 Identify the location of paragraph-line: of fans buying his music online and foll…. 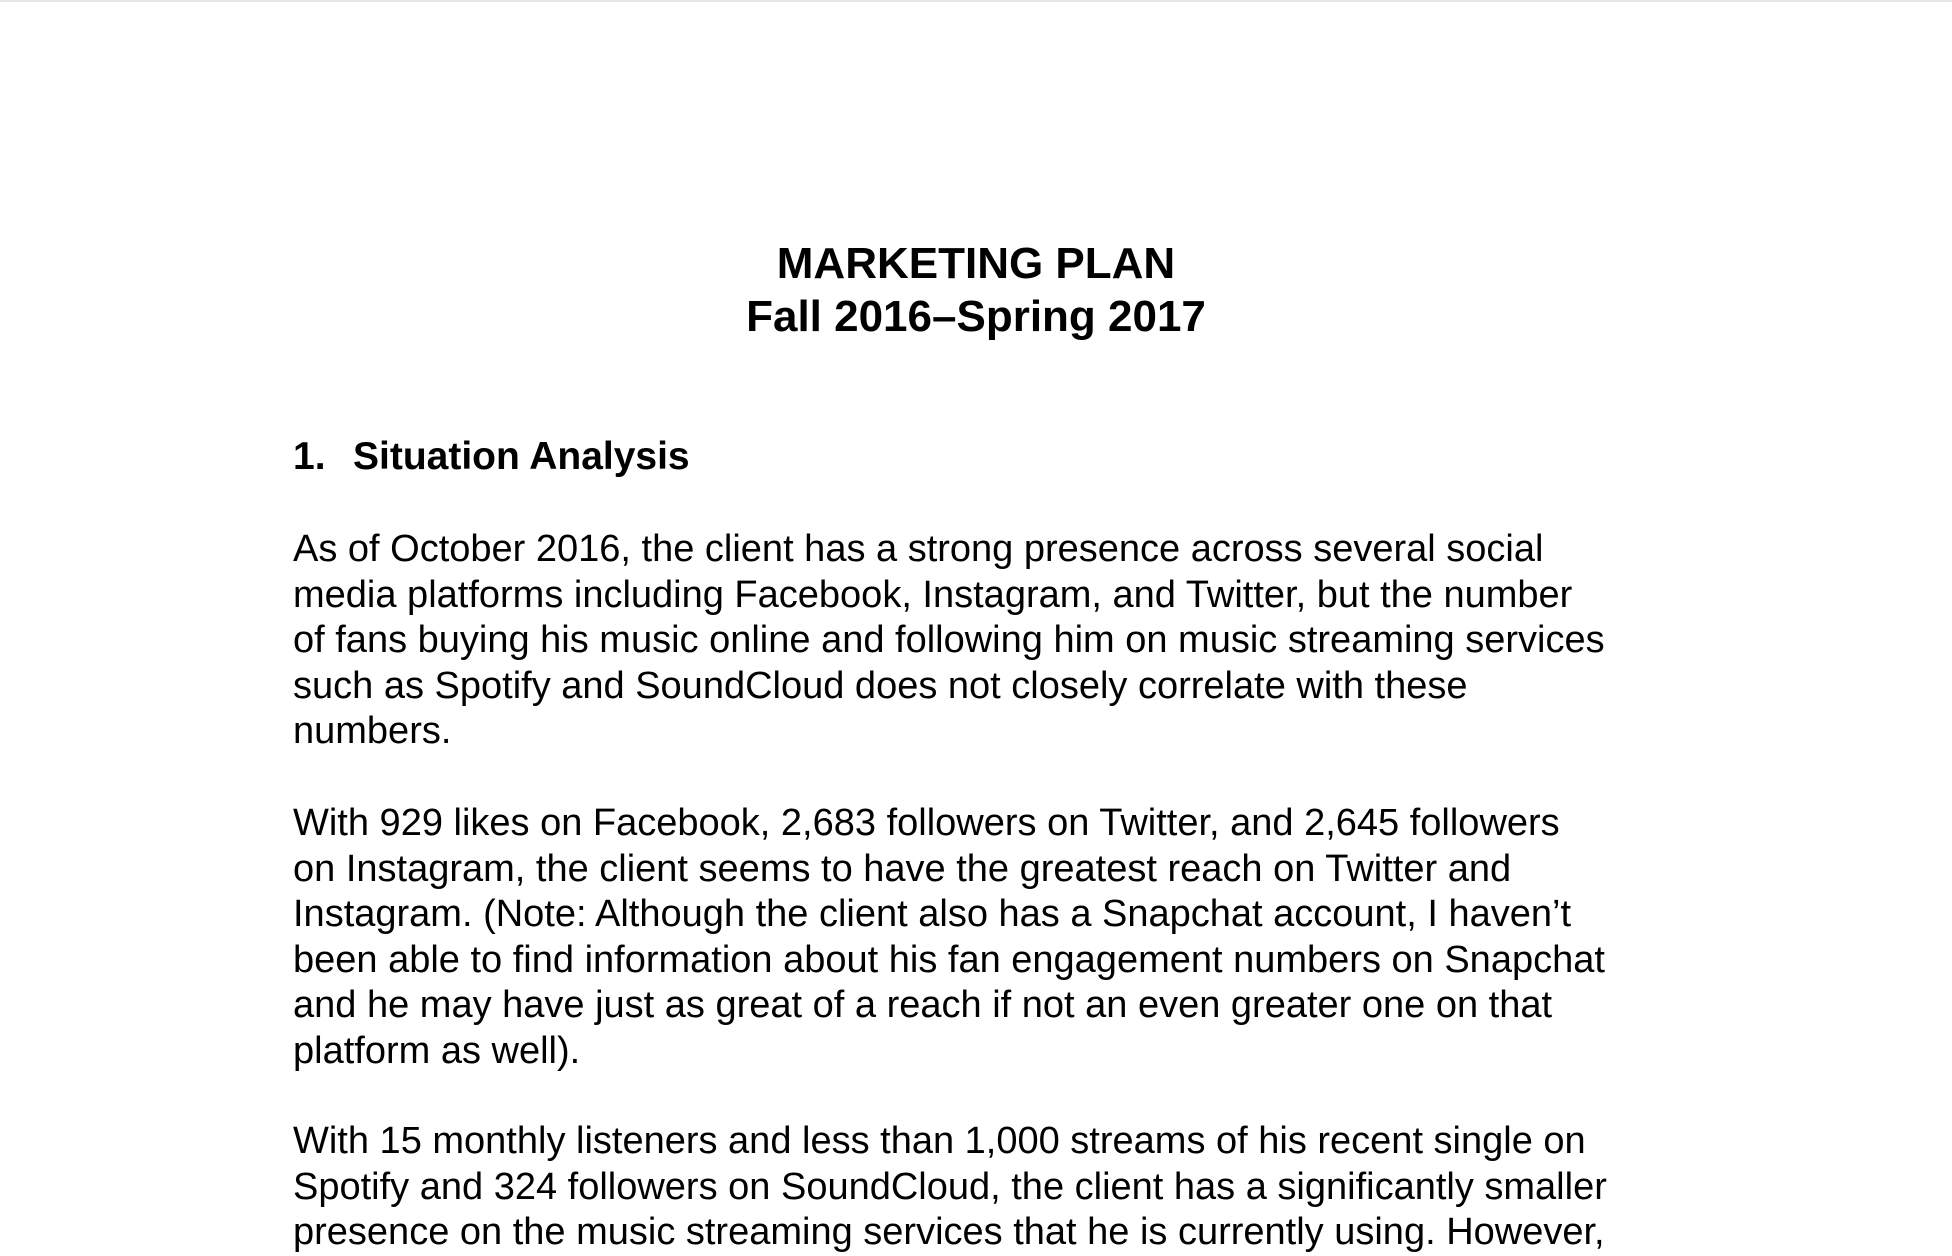
(949, 640).